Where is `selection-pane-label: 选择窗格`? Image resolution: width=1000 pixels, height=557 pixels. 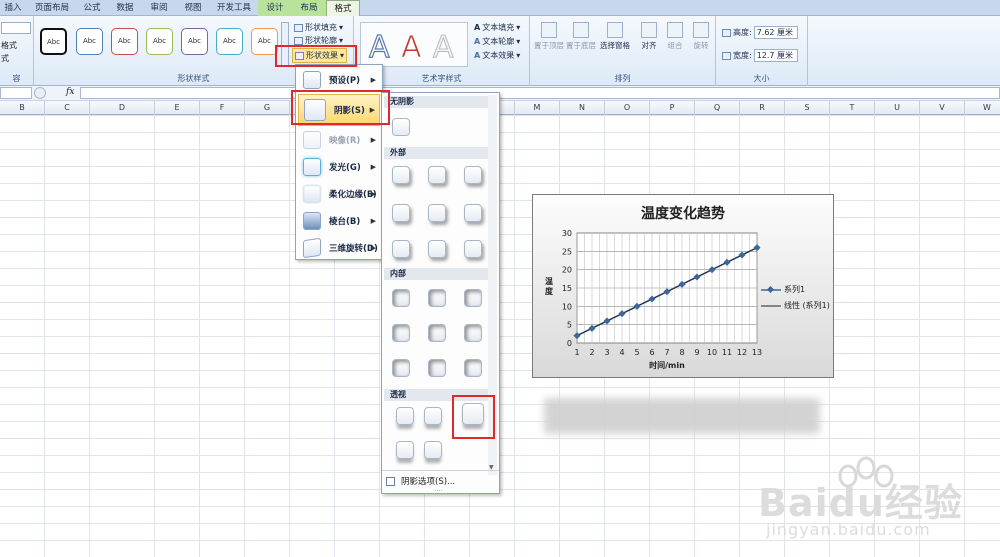
selection-pane-label: 选择窗格 is located at coordinates (615, 45).